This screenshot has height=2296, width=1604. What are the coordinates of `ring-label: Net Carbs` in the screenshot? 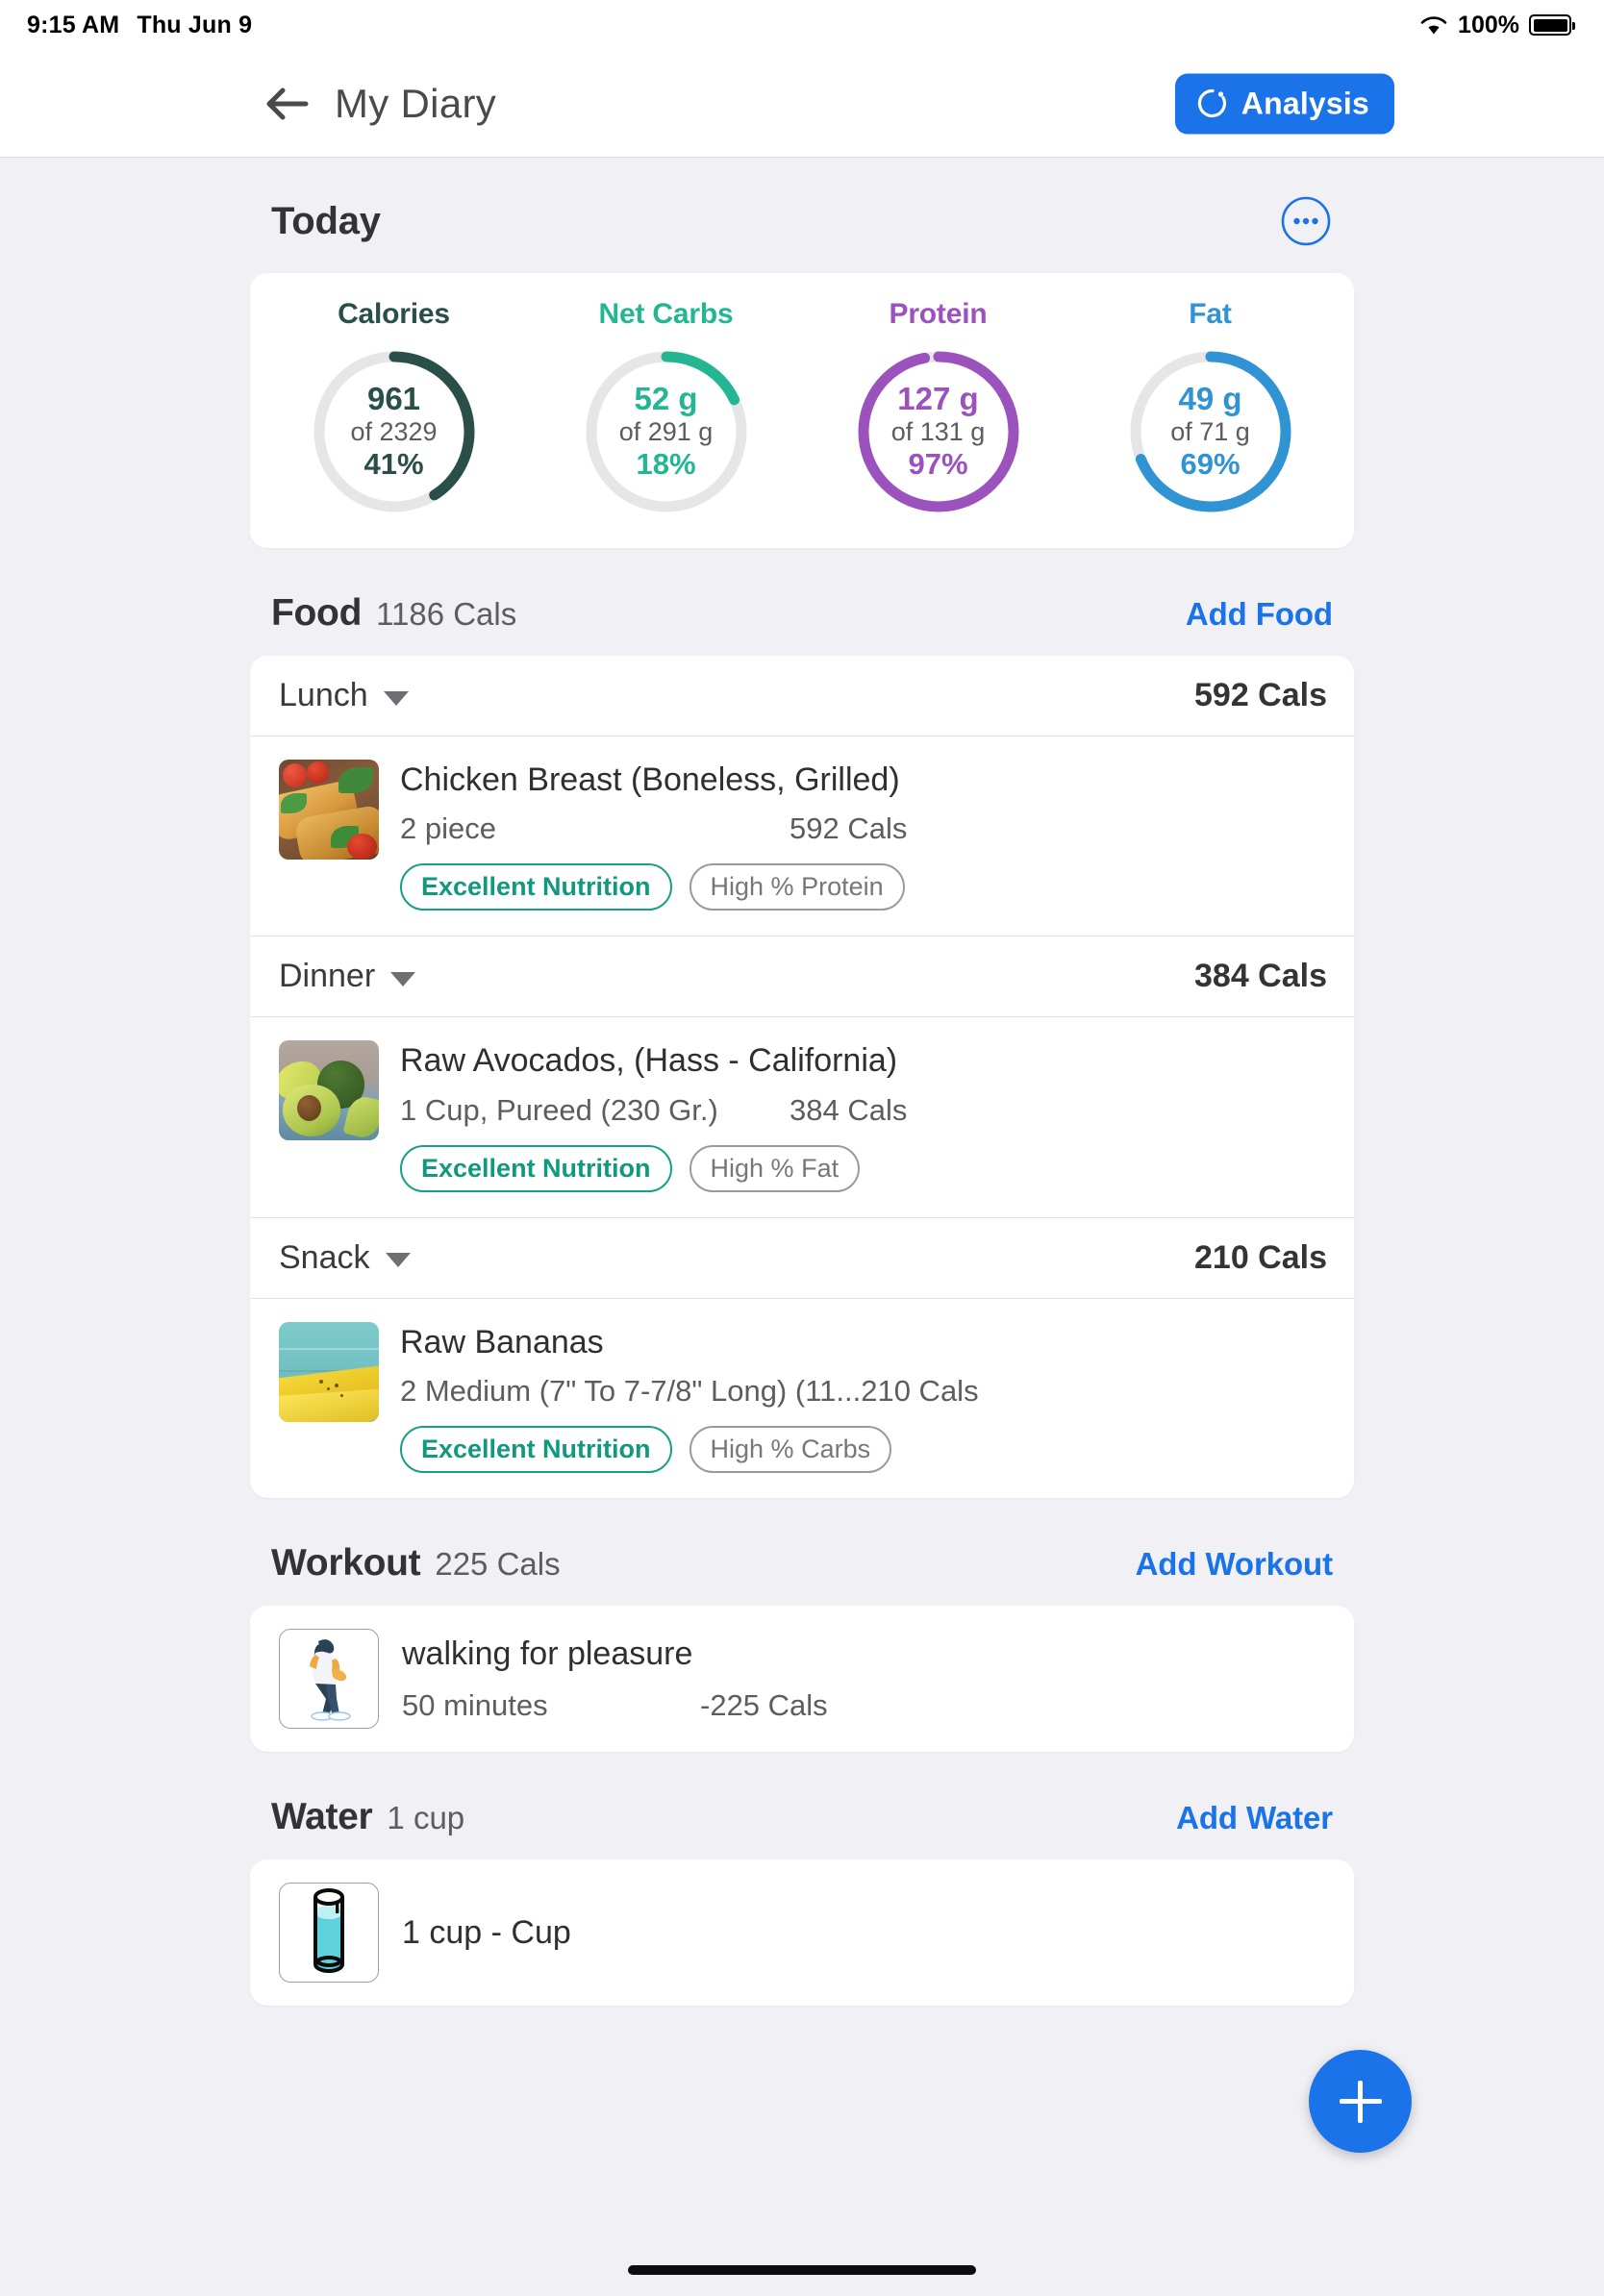 It's located at (666, 314).